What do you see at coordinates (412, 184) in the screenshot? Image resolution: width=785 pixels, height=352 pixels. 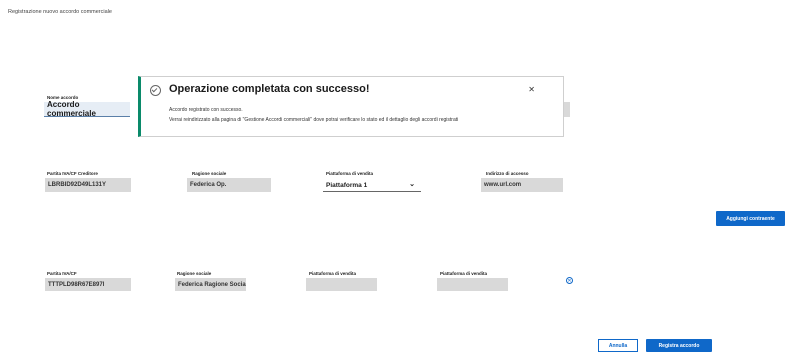 I see `chevron-down-icon: ⌄` at bounding box center [412, 184].